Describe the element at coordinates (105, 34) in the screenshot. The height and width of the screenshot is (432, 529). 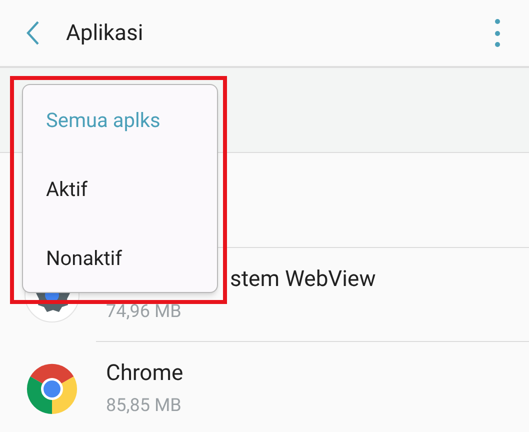
I see `page-title: Aplikasi` at that location.